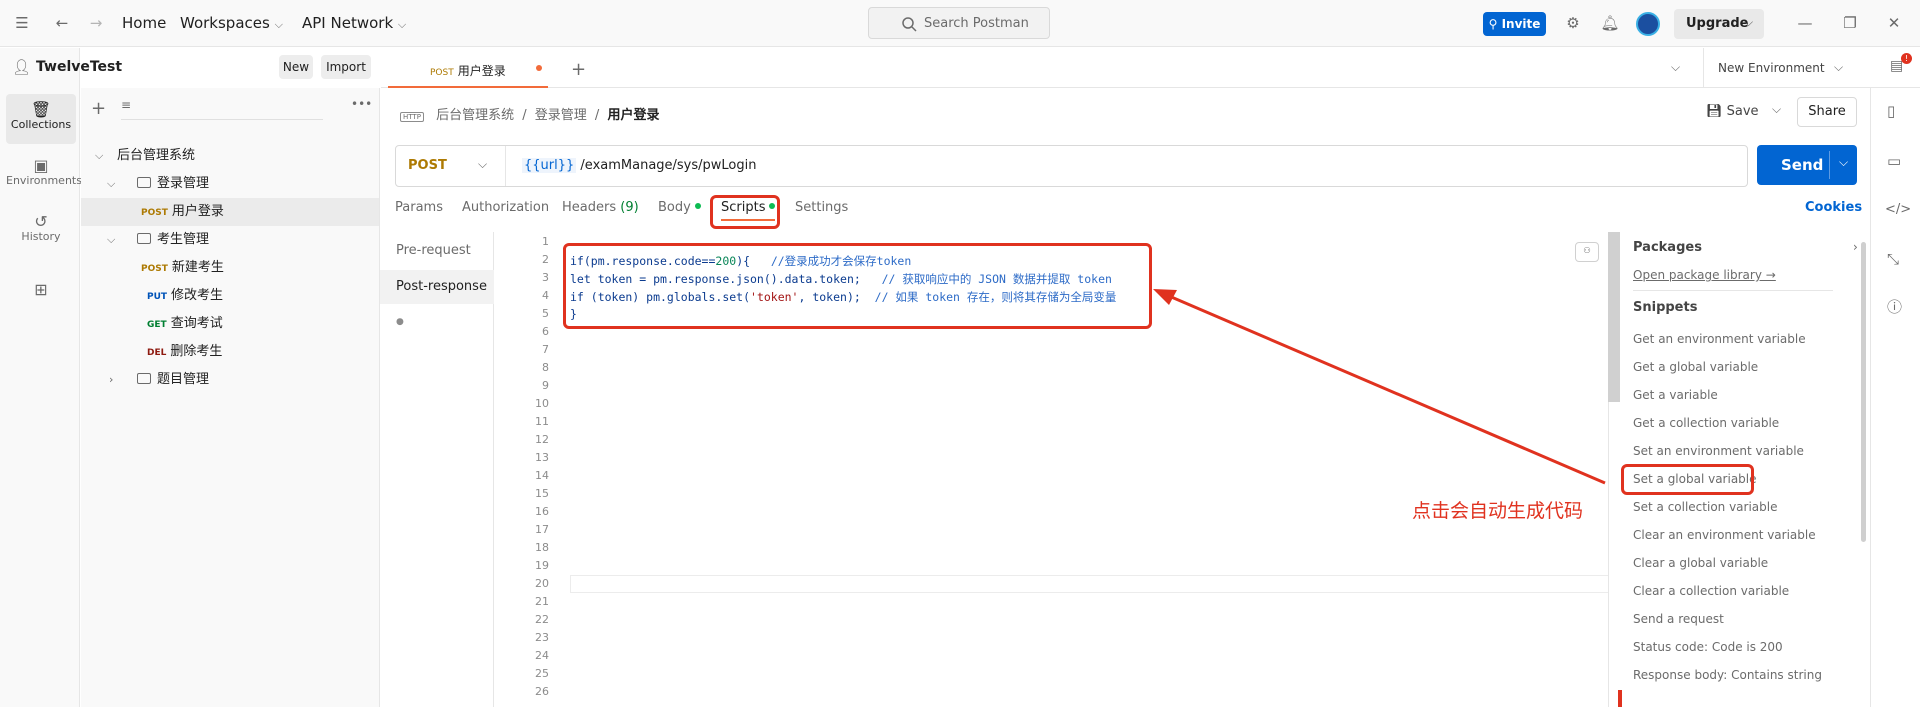 The width and height of the screenshot is (1920, 707). I want to click on snippet-item: Get a collection variable, so click(1706, 423).